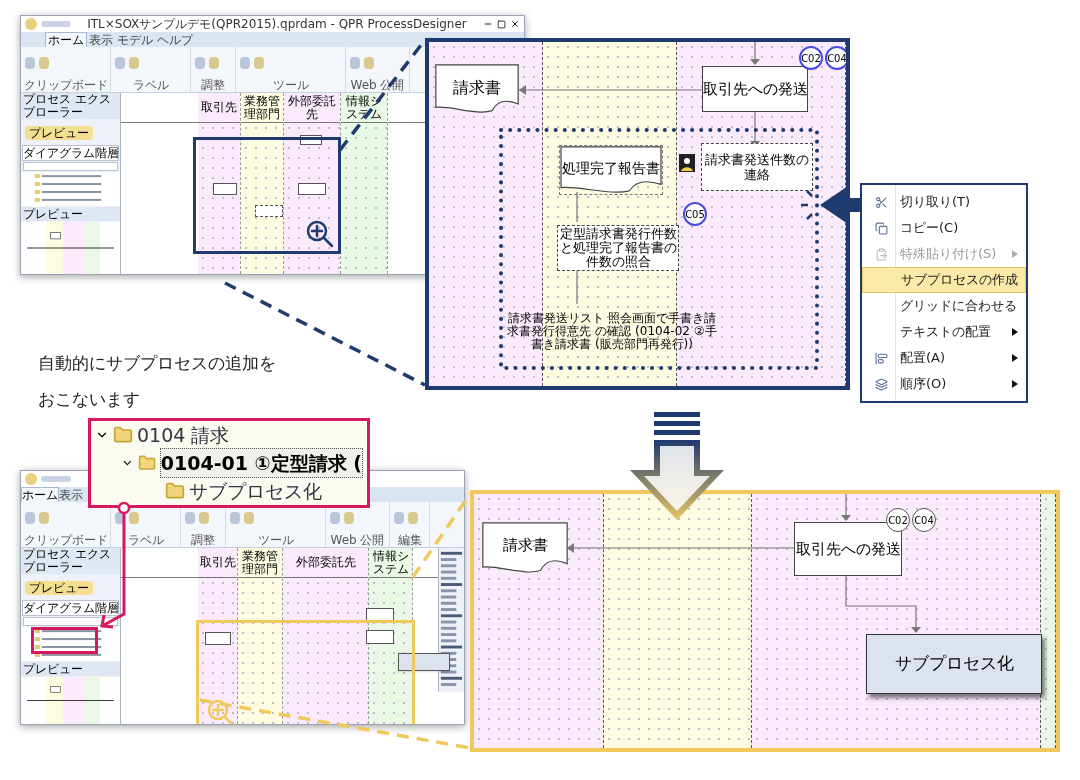 This screenshot has height=780, width=1080. Describe the element at coordinates (390, 563) in the screenshot. I see `lane-header: 情報システム` at that location.